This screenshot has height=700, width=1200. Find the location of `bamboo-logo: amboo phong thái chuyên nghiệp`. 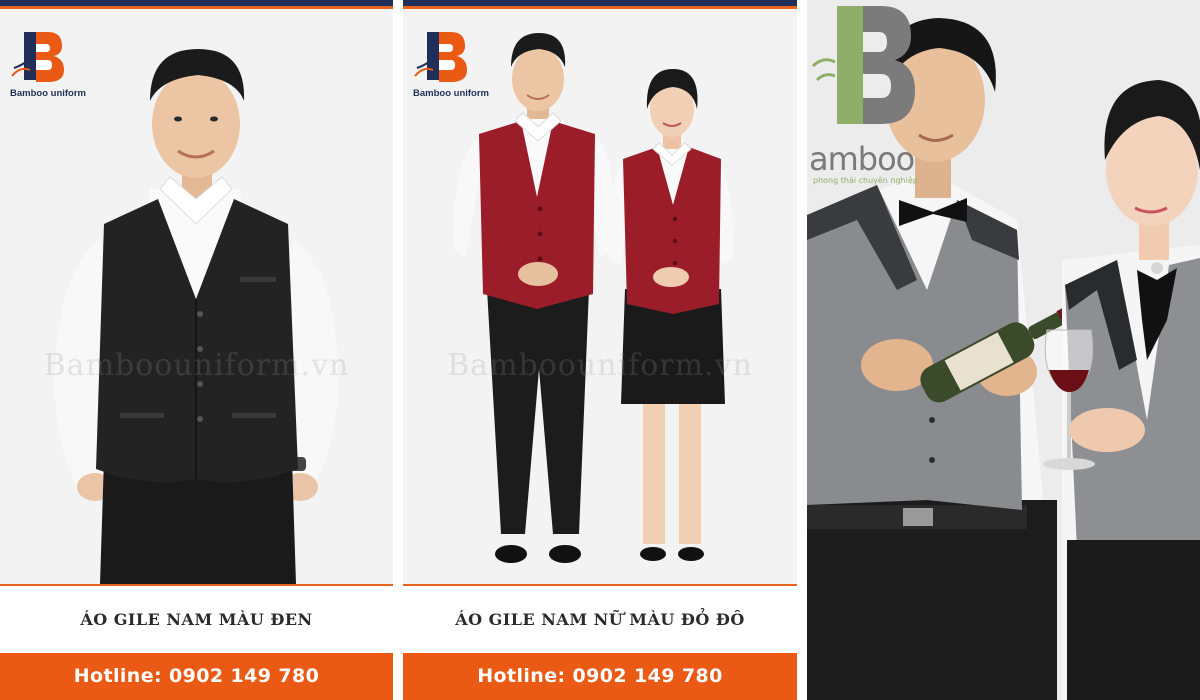

bamboo-logo: amboo phong thái chuyên nghiệp is located at coordinates (877, 95).